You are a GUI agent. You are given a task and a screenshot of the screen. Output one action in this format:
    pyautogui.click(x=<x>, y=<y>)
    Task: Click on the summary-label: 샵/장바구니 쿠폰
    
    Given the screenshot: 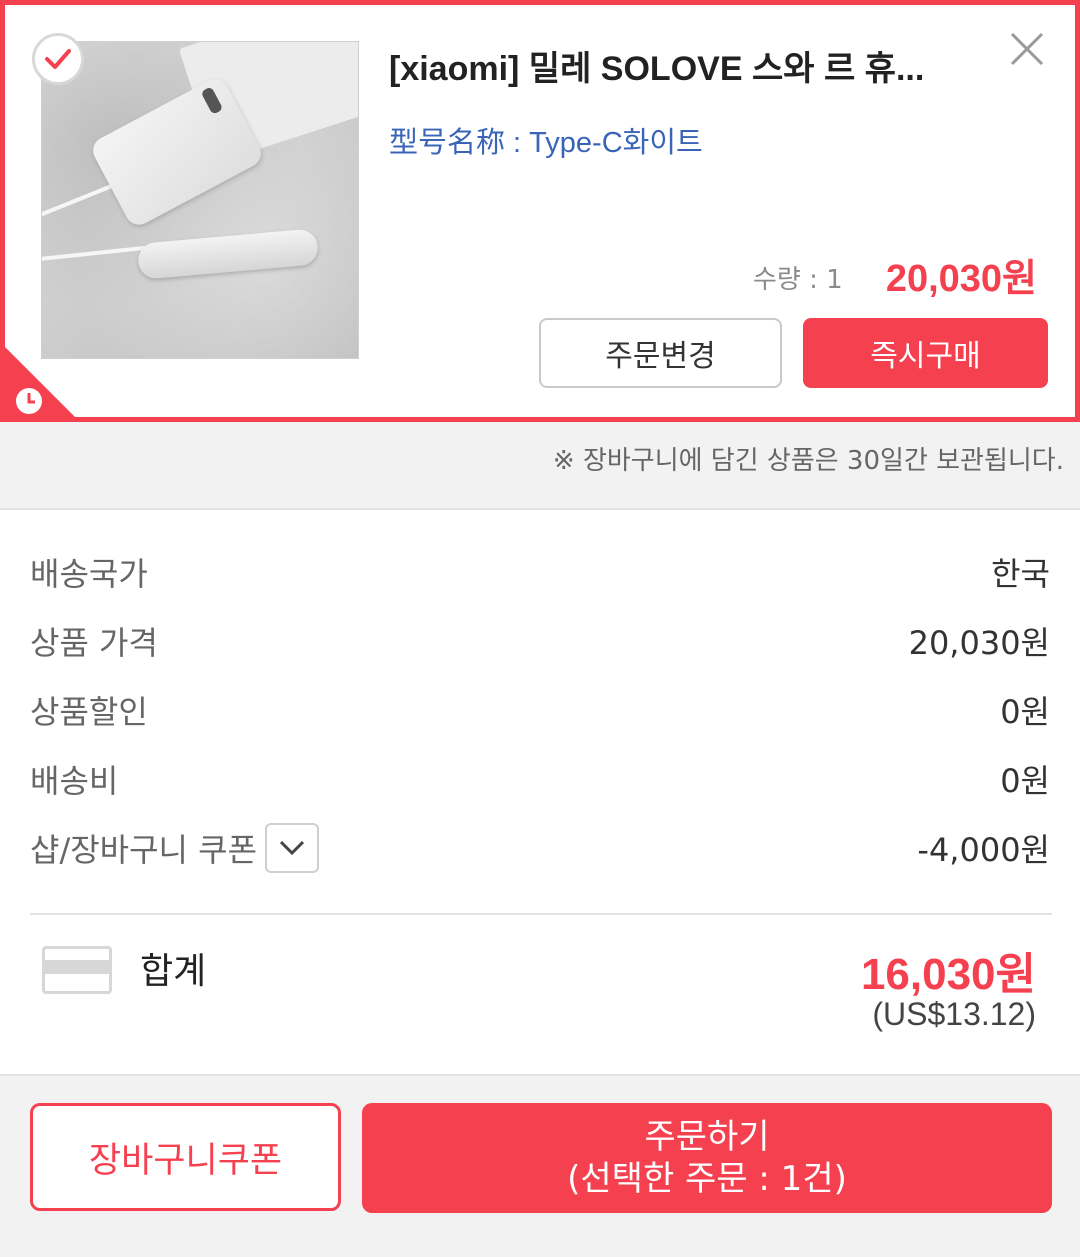 What is the action you would take?
    pyautogui.click(x=144, y=850)
    